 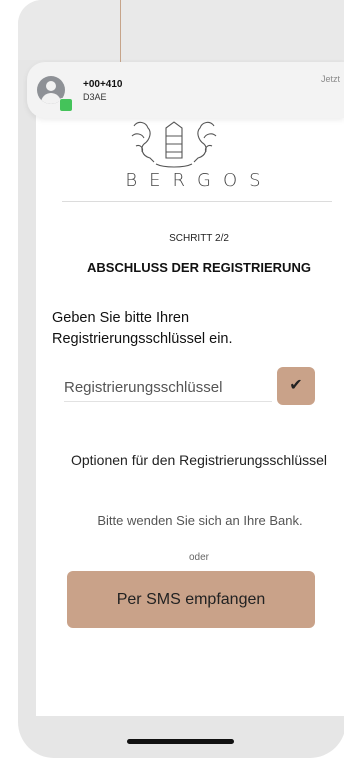 I want to click on bergos-logo-crest, so click(x=174, y=144).